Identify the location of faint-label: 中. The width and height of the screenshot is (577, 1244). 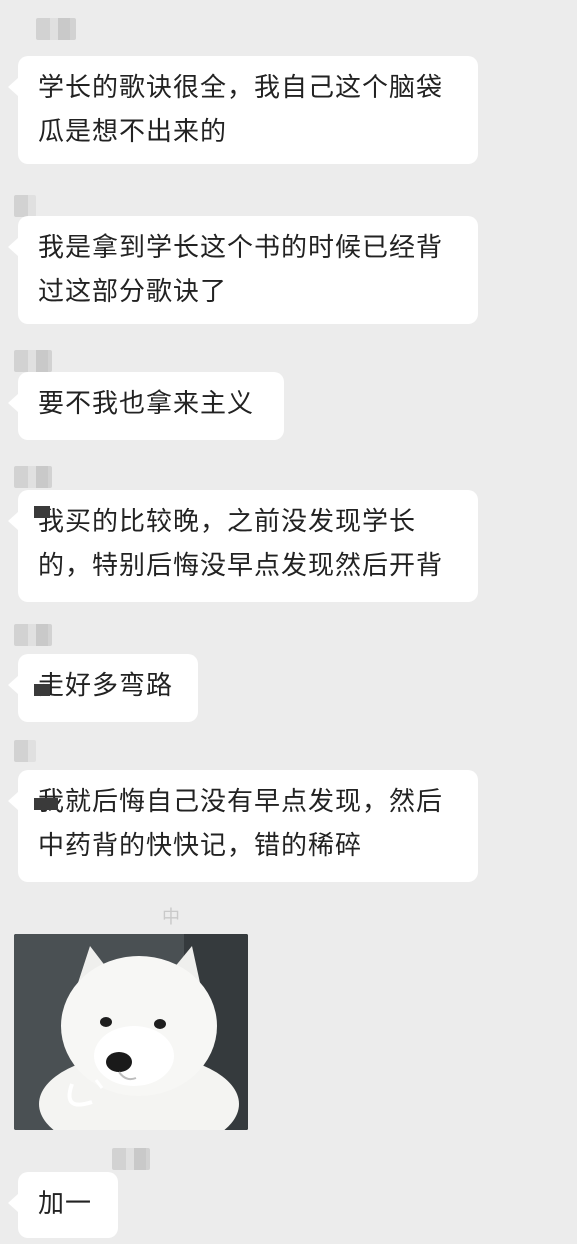
(171, 917).